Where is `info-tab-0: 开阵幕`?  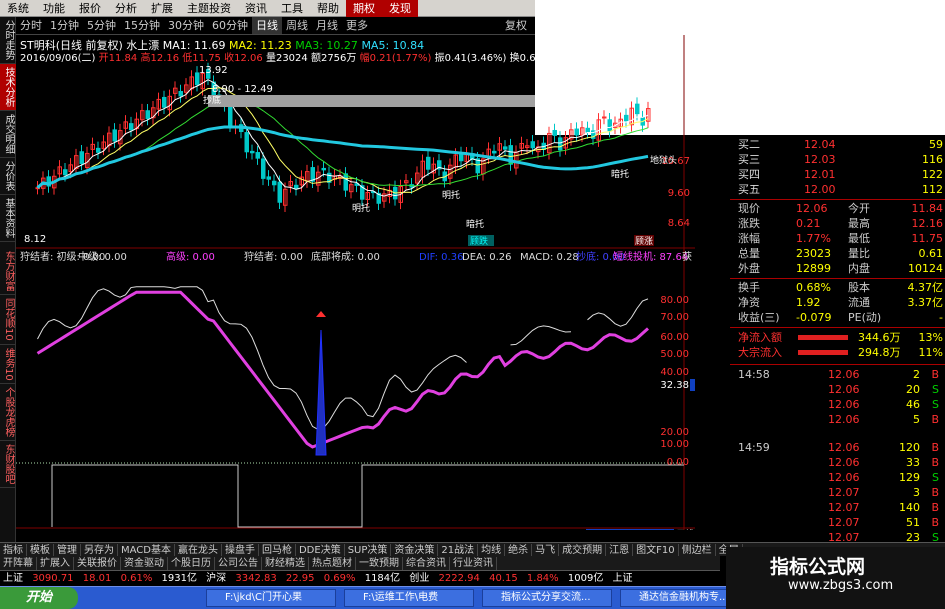
info-tab-0: 开阵幕 is located at coordinates (18, 563).